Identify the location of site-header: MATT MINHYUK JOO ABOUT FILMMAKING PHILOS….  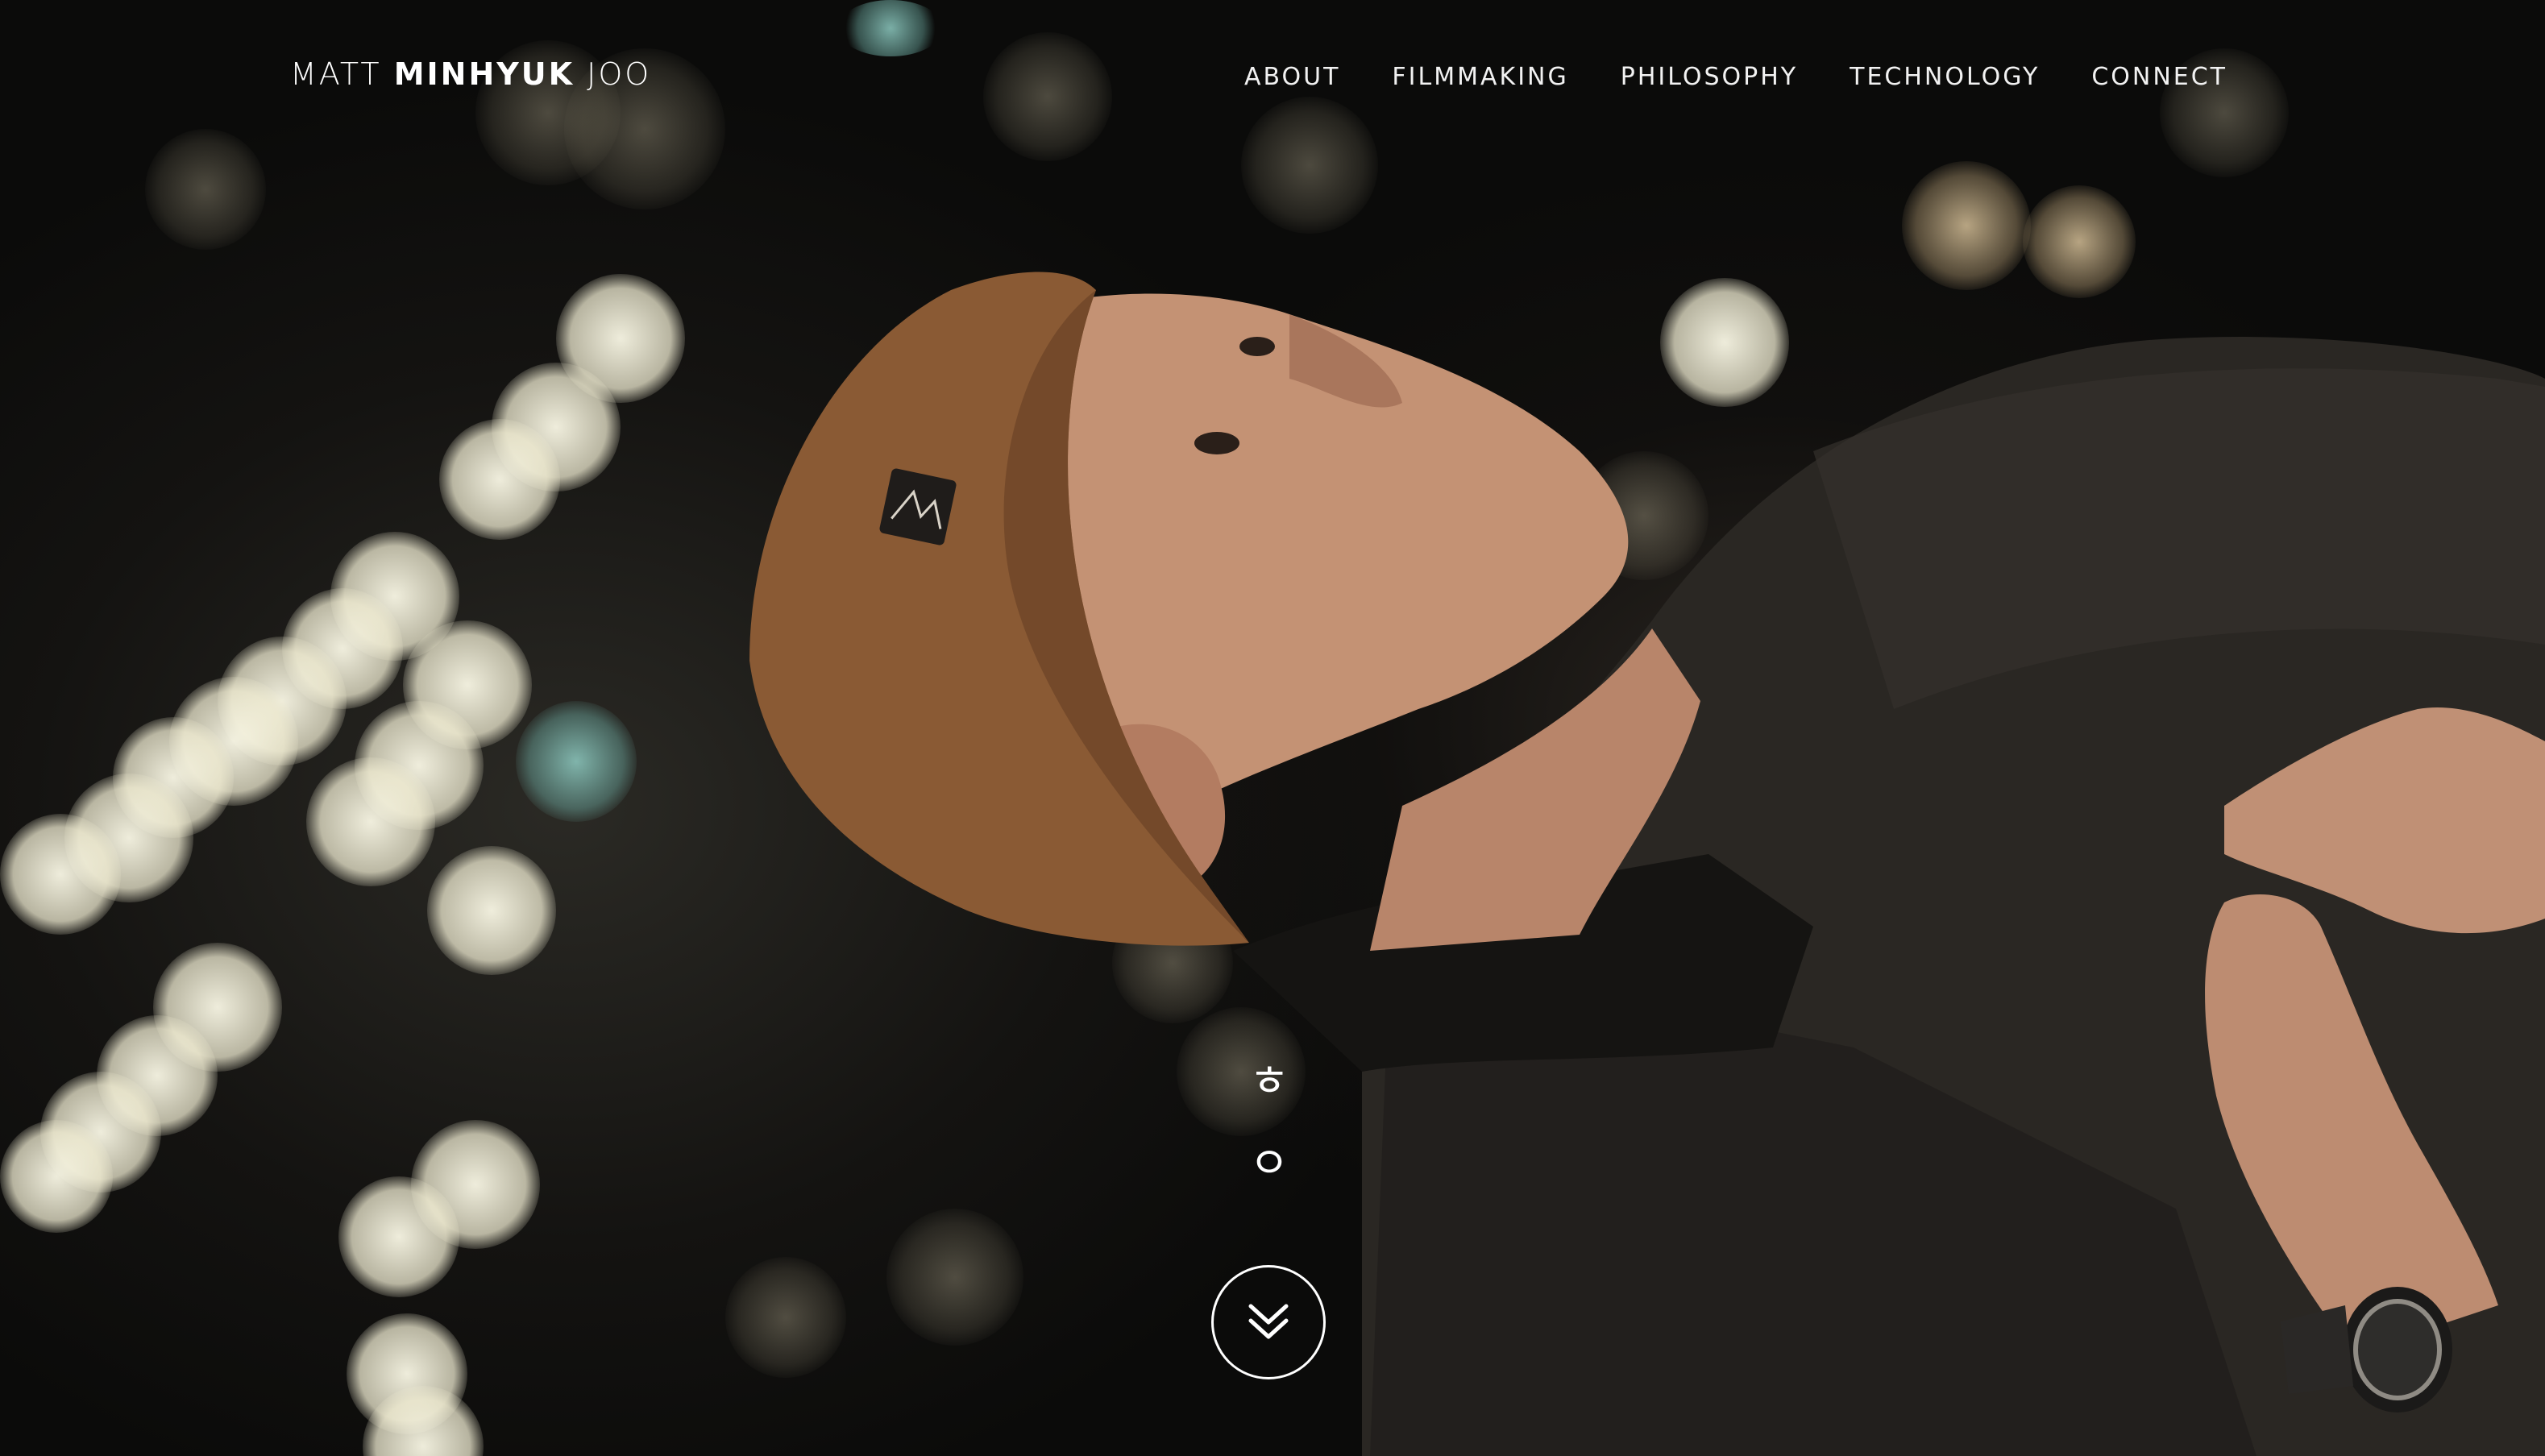
(1272, 76).